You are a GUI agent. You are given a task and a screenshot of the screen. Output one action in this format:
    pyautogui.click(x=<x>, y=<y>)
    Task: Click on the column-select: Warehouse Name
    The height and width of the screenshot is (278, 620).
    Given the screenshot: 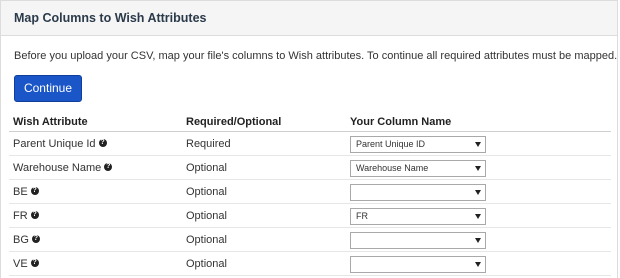 What is the action you would take?
    pyautogui.click(x=418, y=168)
    